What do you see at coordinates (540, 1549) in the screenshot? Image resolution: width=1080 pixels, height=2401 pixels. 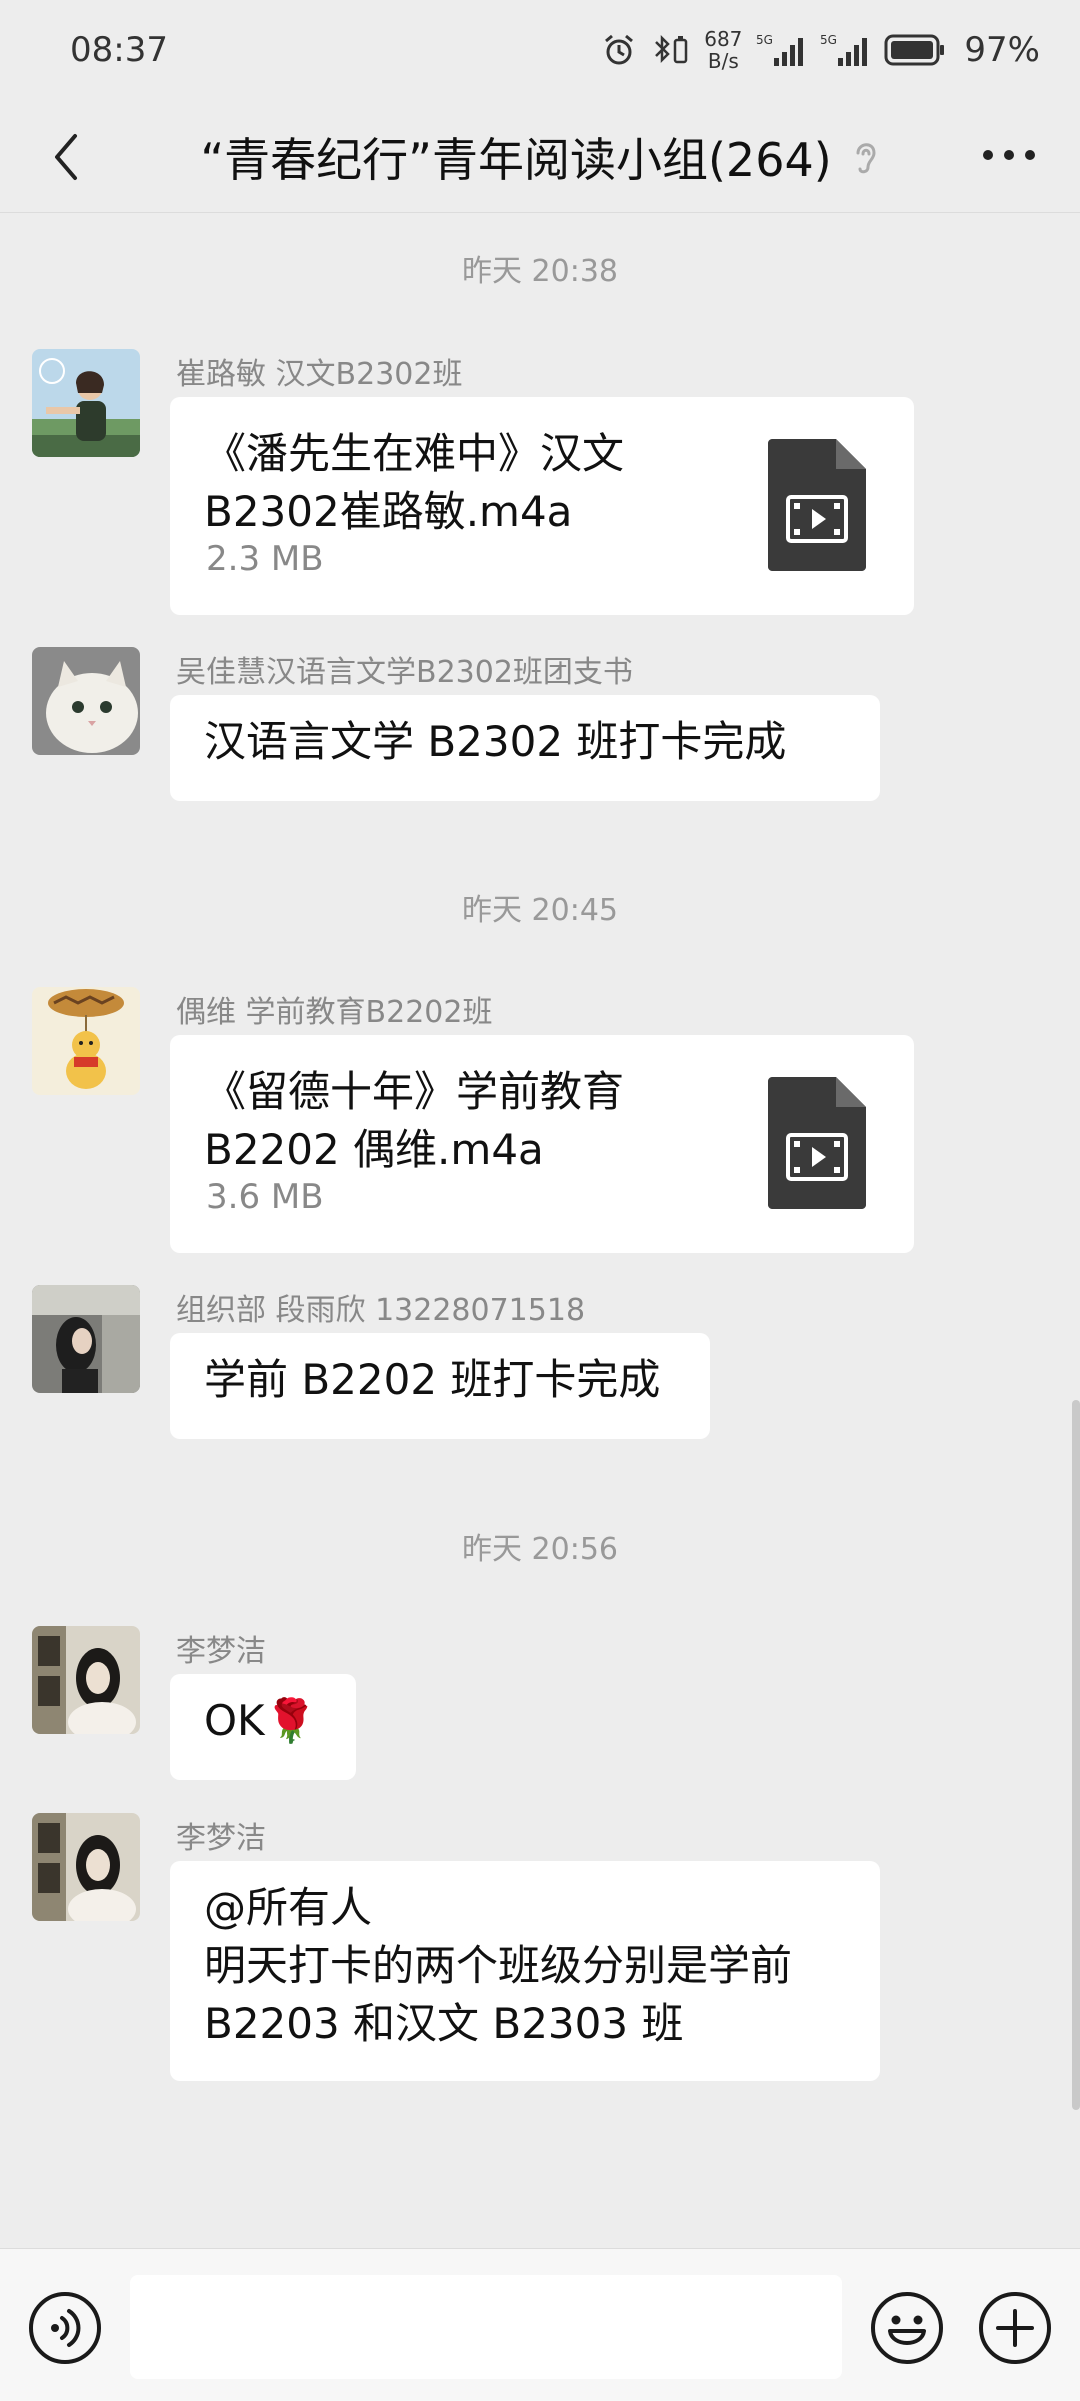 I see `timestamp: 昨天 20:56` at bounding box center [540, 1549].